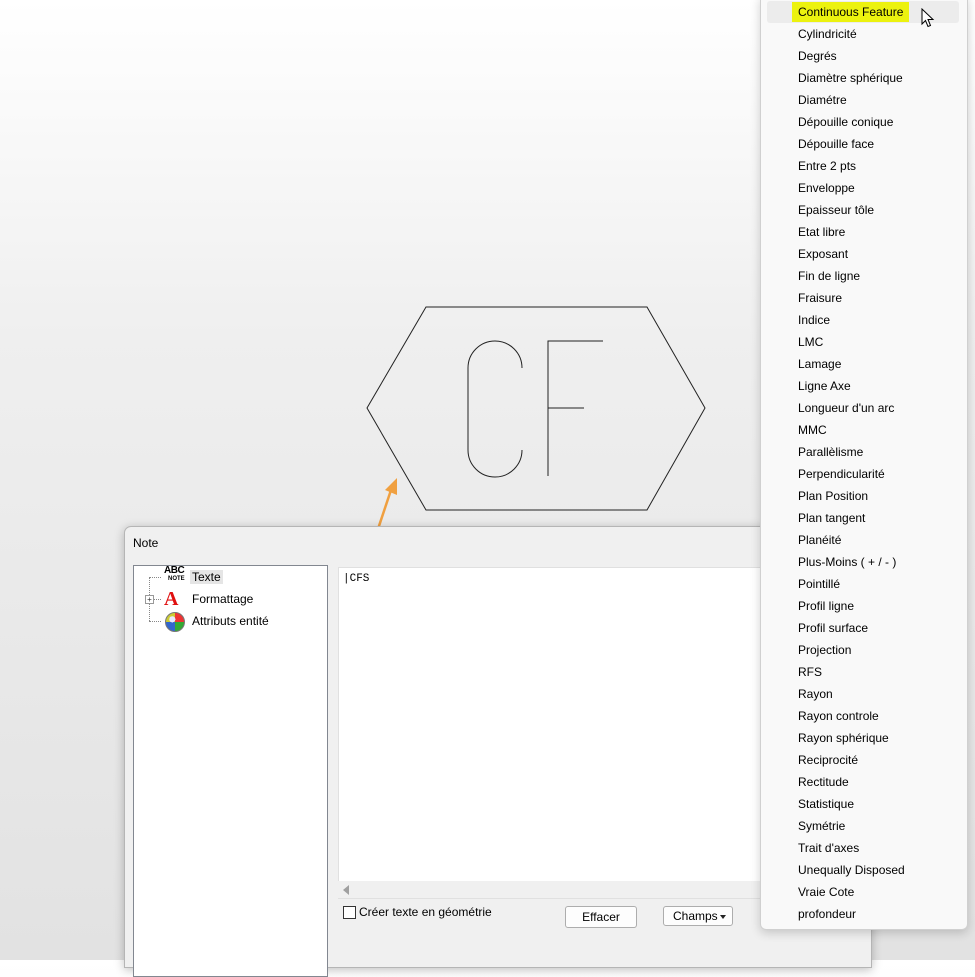 The height and width of the screenshot is (977, 975). What do you see at coordinates (827, 34) in the screenshot?
I see `menu-item-label: Cylindricité` at bounding box center [827, 34].